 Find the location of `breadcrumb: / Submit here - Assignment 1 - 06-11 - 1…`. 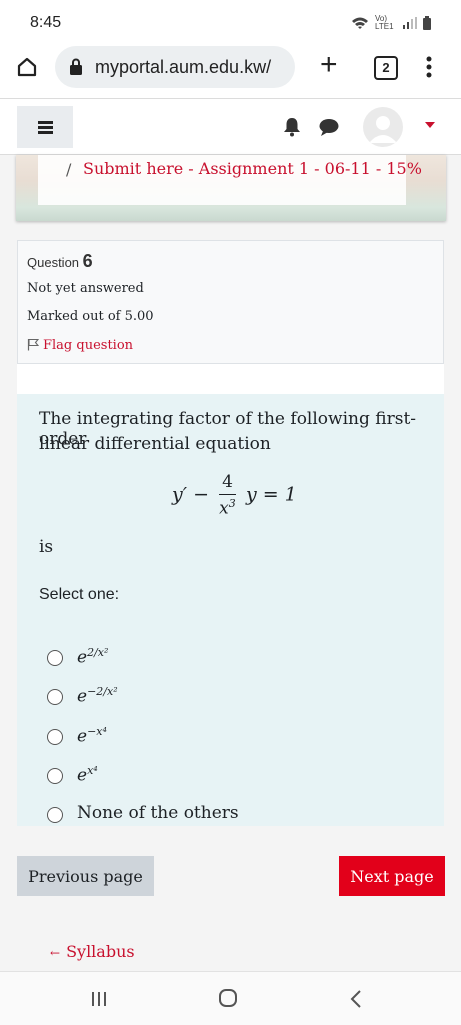

breadcrumb: / Submit here - Assignment 1 - 06-11 - 1… is located at coordinates (230, 180).